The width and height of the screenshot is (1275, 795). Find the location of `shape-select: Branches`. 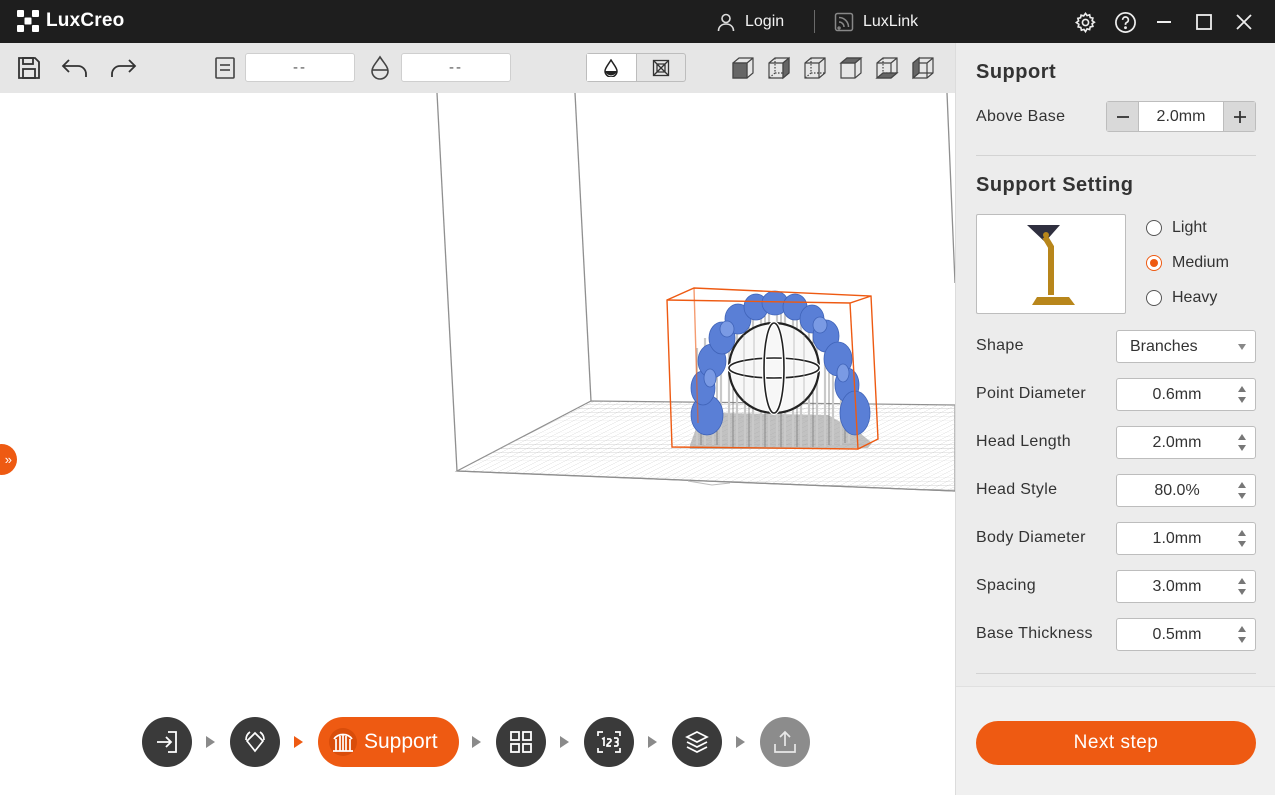

shape-select: Branches is located at coordinates (1186, 346).